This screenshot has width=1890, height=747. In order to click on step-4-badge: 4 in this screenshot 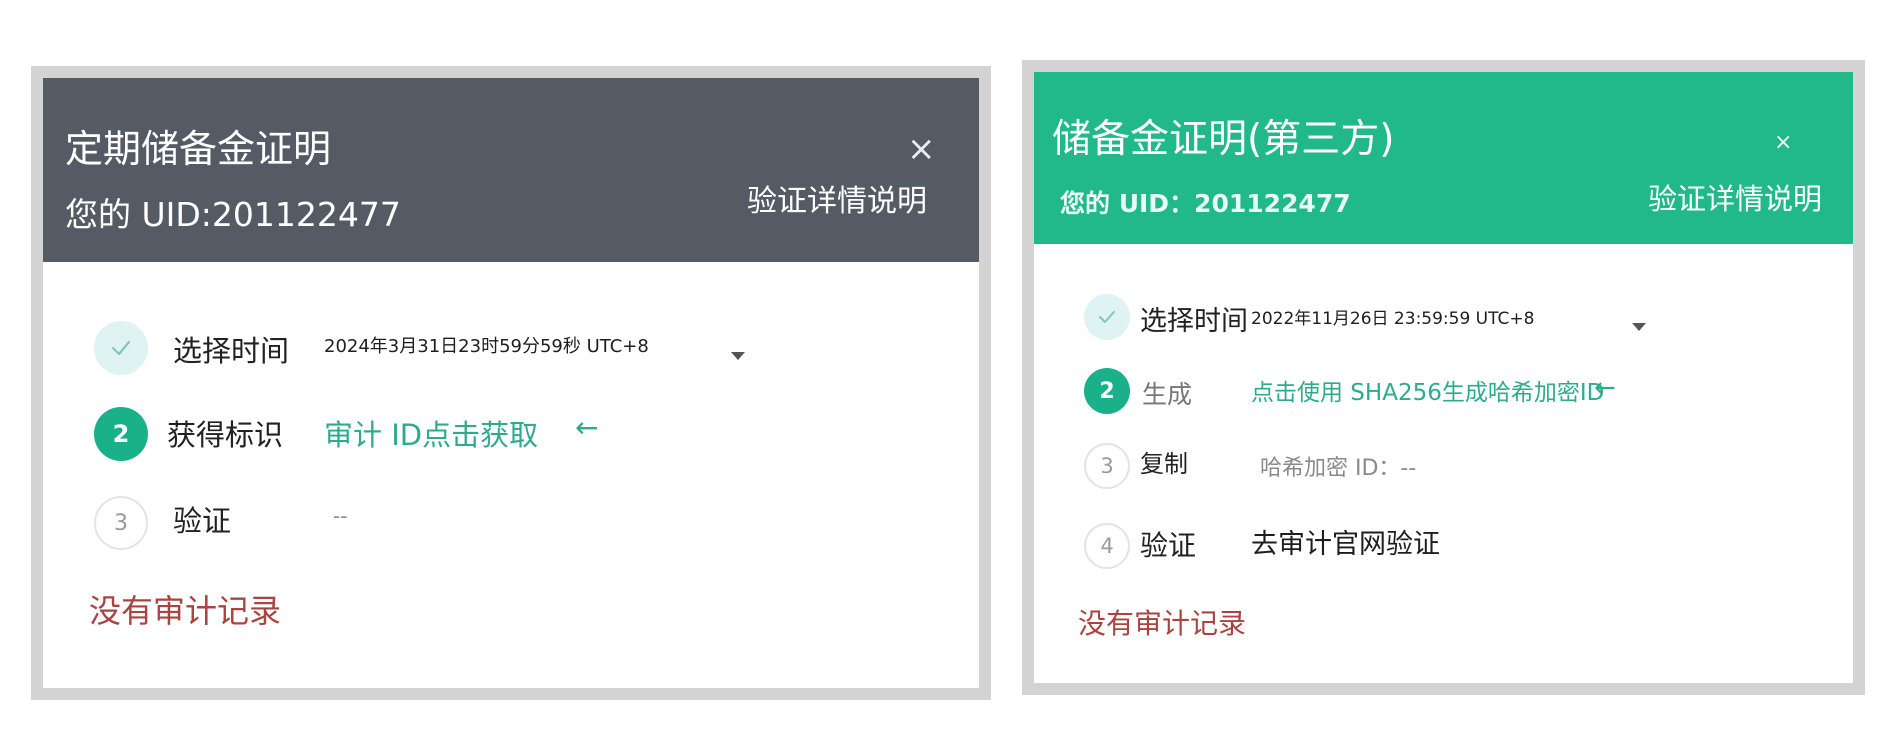, I will do `click(1107, 546)`.